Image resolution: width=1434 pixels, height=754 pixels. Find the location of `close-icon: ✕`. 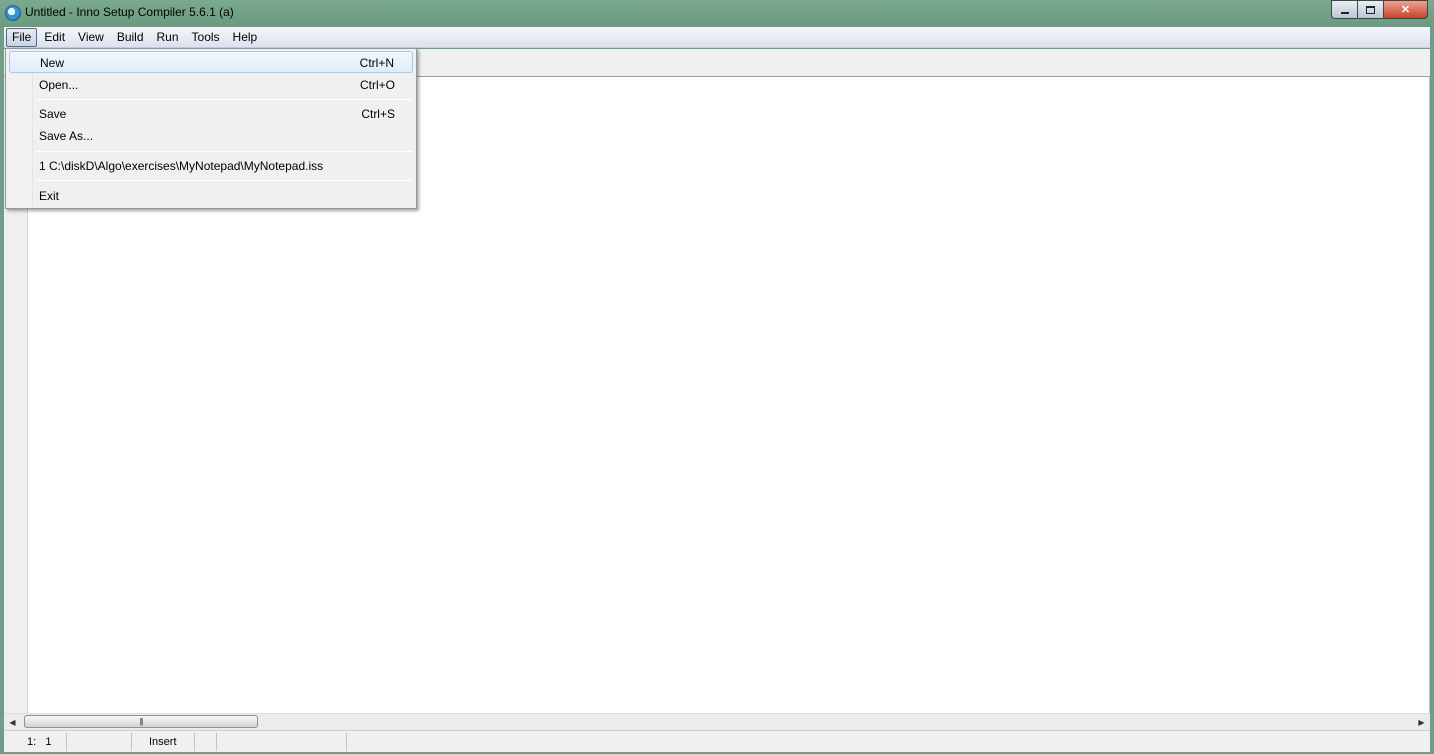

close-icon: ✕ is located at coordinates (1405, 10).